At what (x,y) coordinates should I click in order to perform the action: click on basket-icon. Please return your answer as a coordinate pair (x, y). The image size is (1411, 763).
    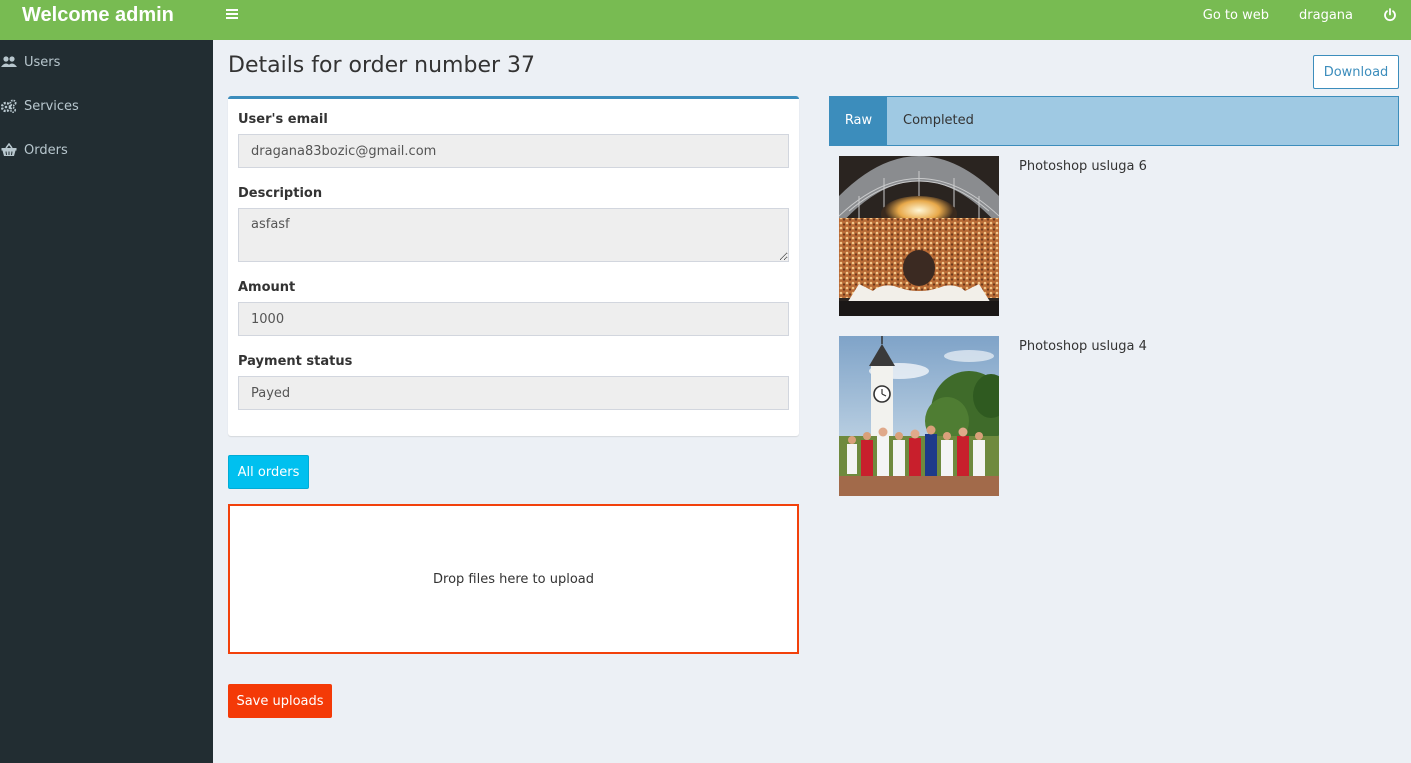
    Looking at the image, I should click on (9, 150).